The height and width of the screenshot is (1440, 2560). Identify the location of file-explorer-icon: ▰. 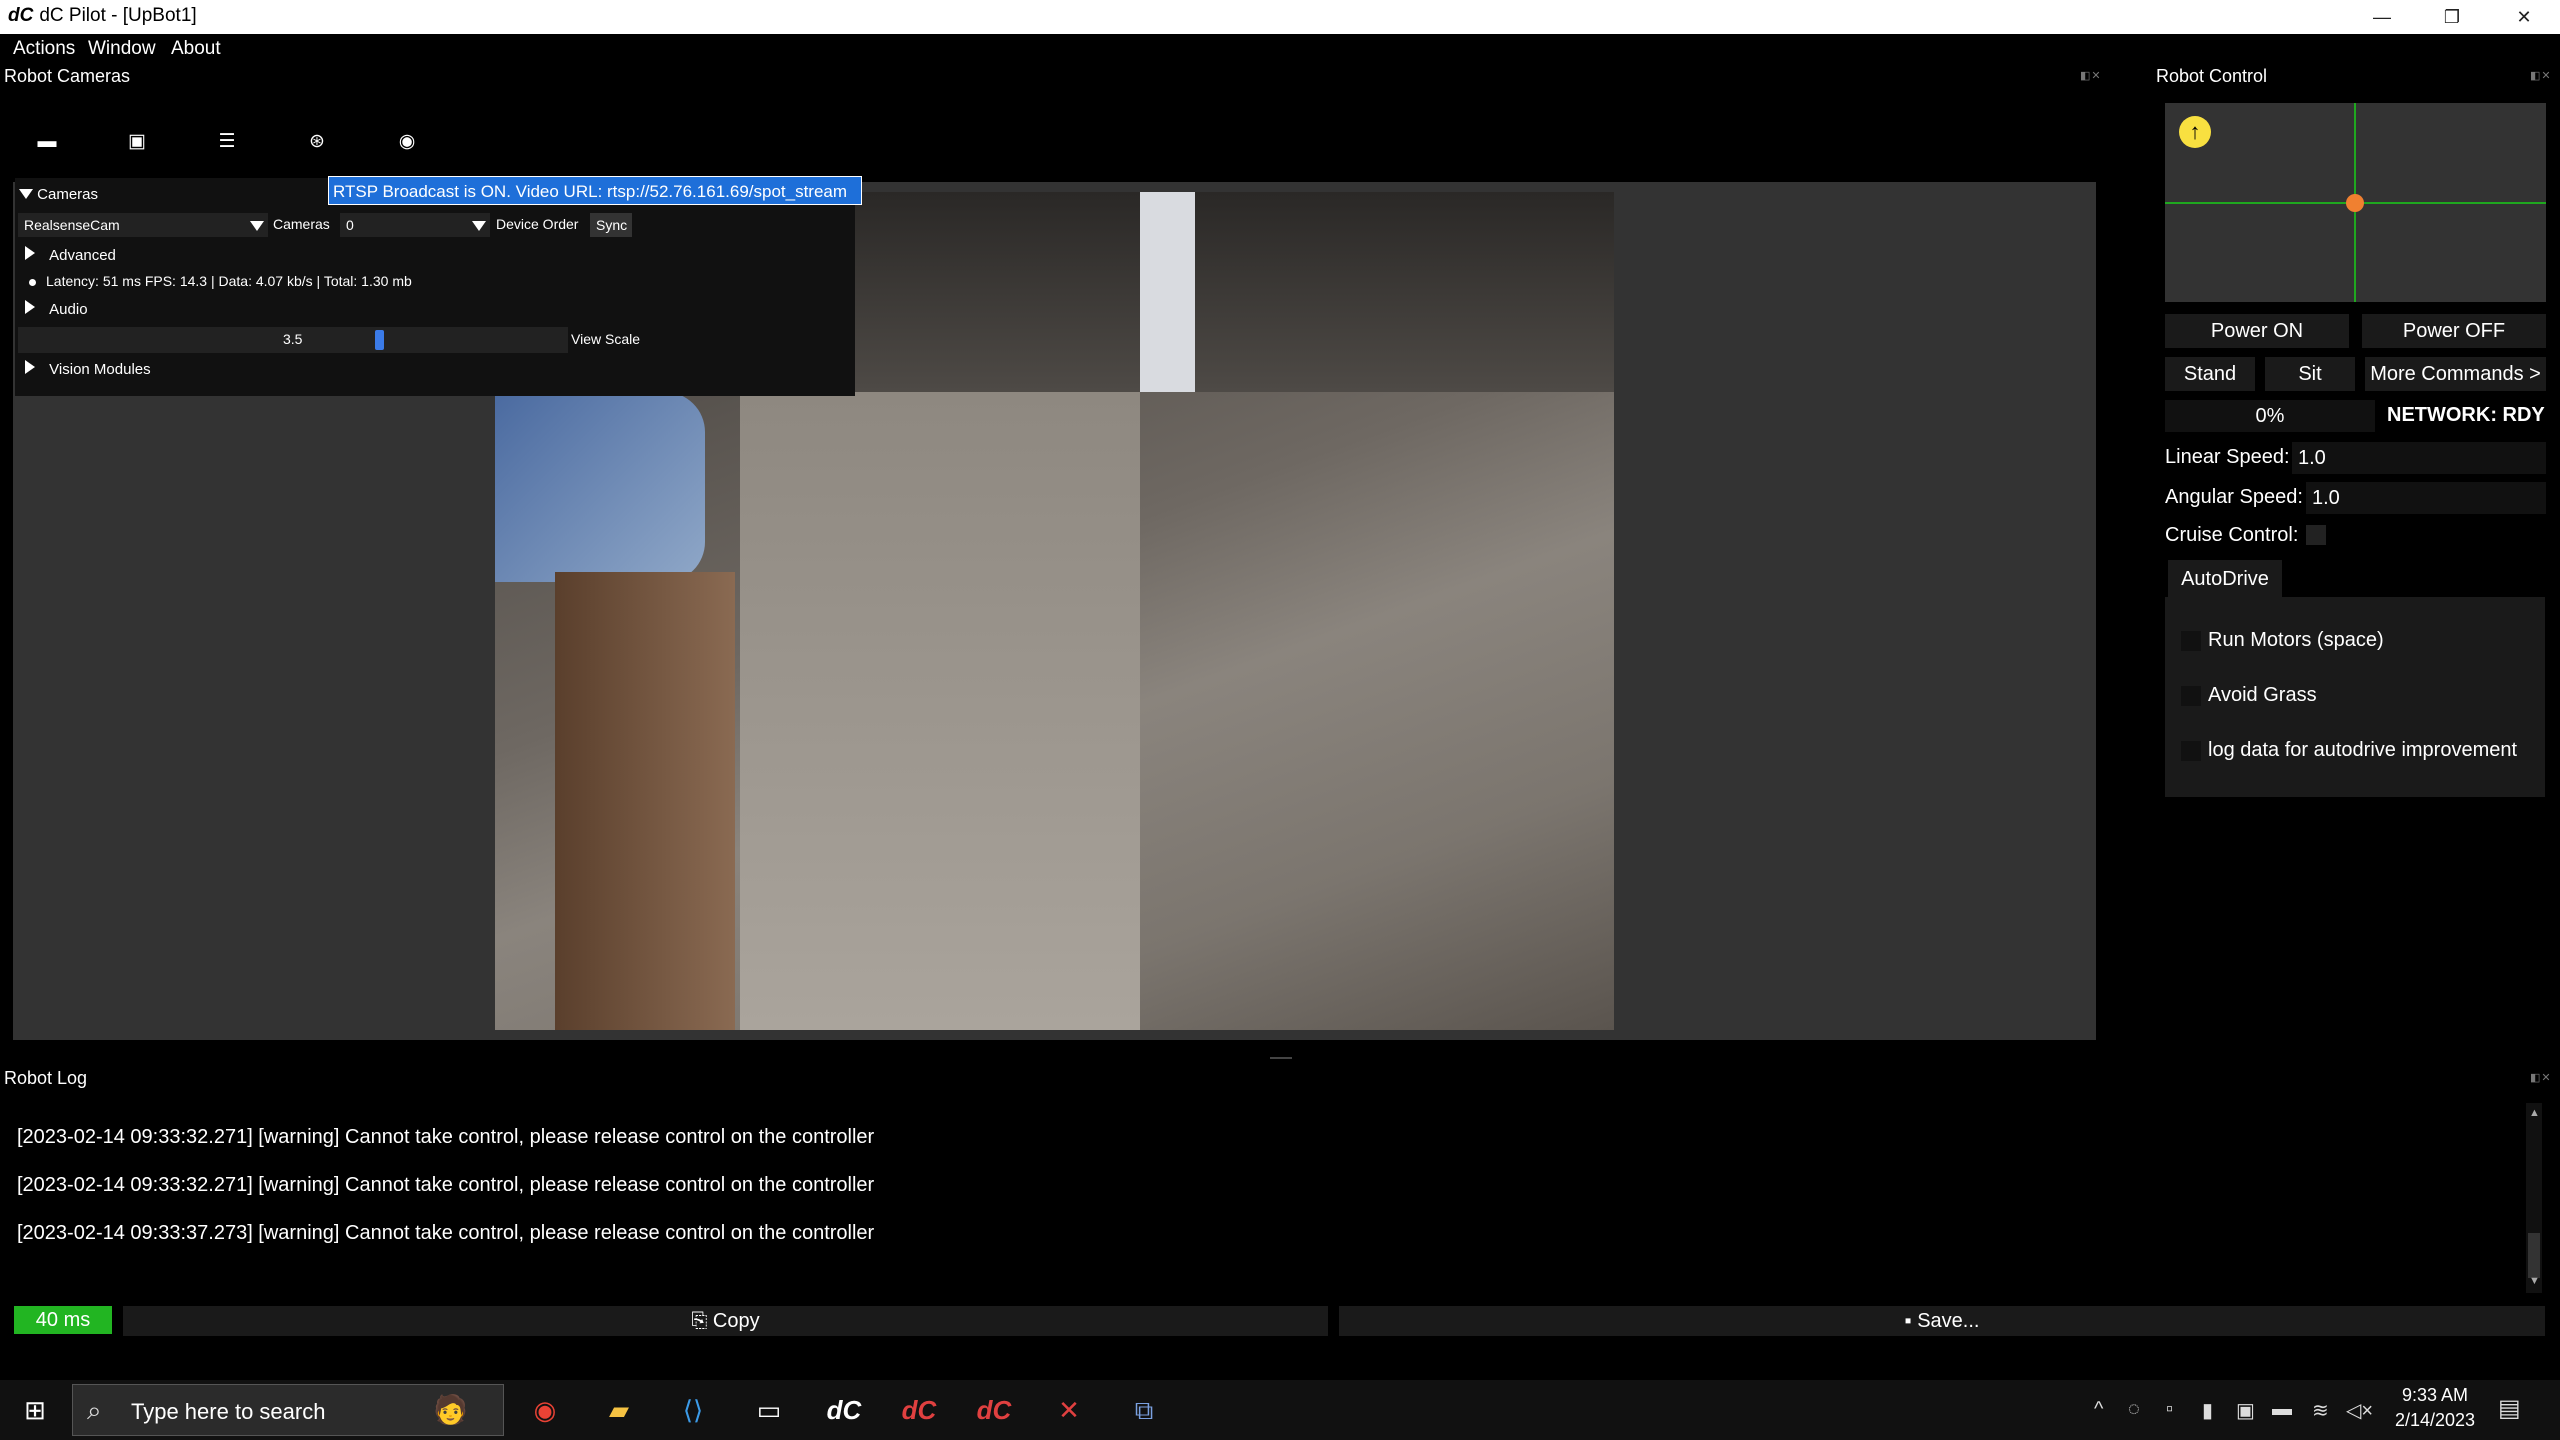
(619, 1410).